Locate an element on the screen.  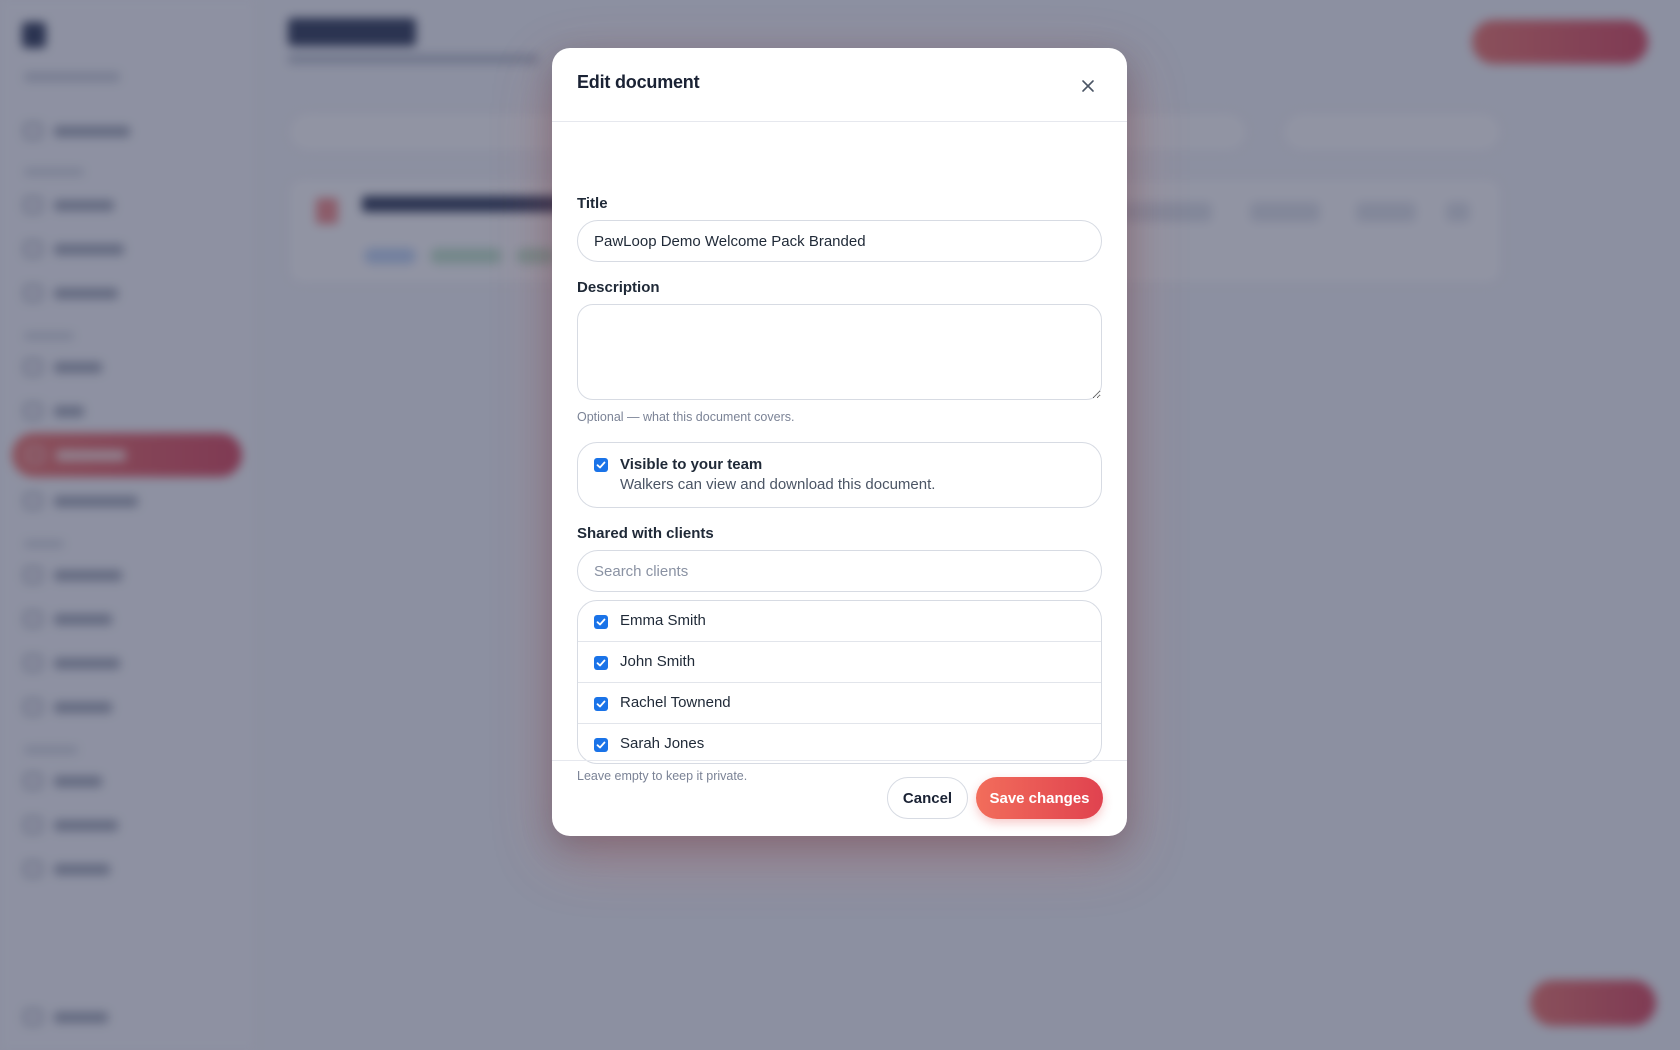
team-visibility-checkbox is located at coordinates (601, 465).